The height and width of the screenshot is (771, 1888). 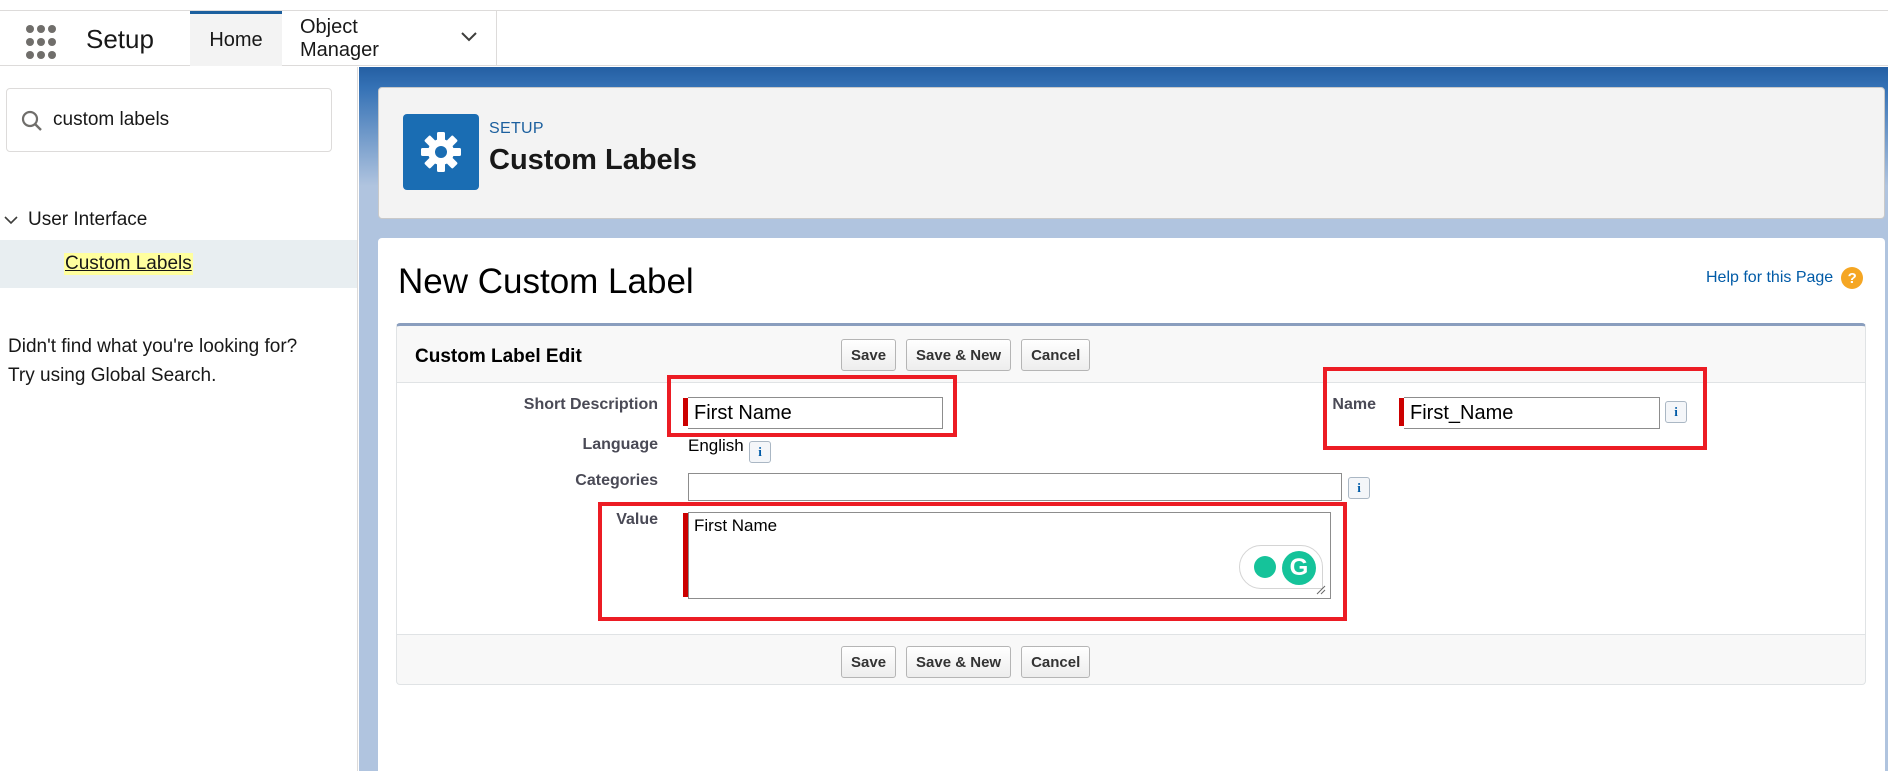 I want to click on categories-label: Categories, so click(x=616, y=480).